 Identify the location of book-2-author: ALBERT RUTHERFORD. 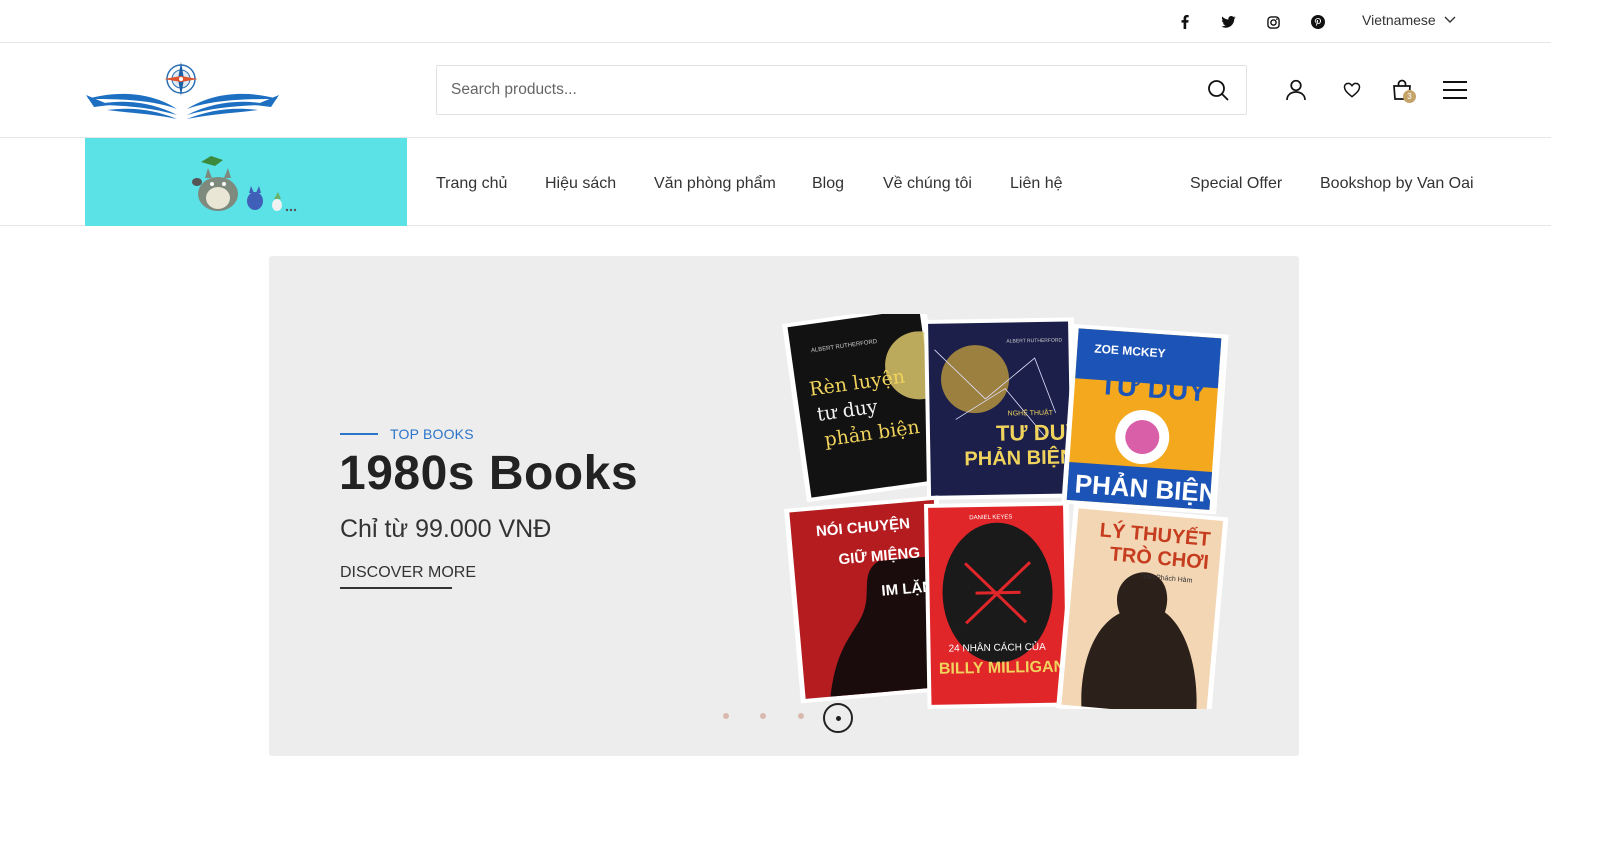
(1034, 341).